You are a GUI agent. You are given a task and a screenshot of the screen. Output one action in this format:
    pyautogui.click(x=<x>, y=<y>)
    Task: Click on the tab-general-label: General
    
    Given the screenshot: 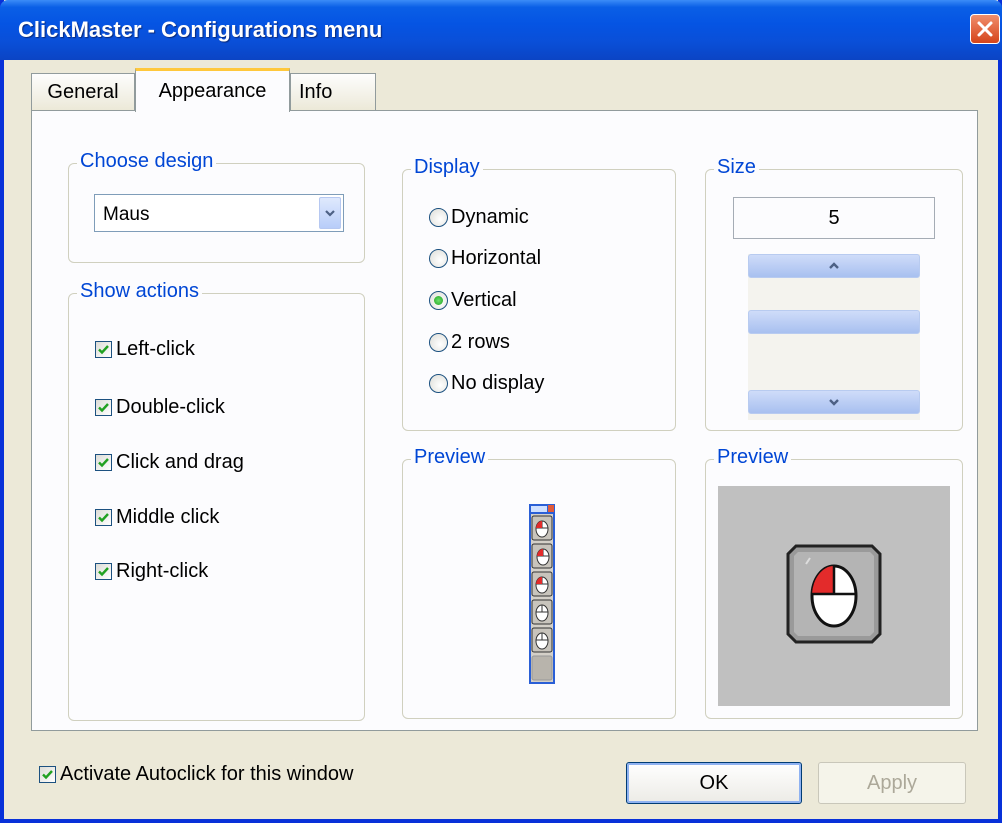 What is the action you would take?
    pyautogui.click(x=83, y=91)
    